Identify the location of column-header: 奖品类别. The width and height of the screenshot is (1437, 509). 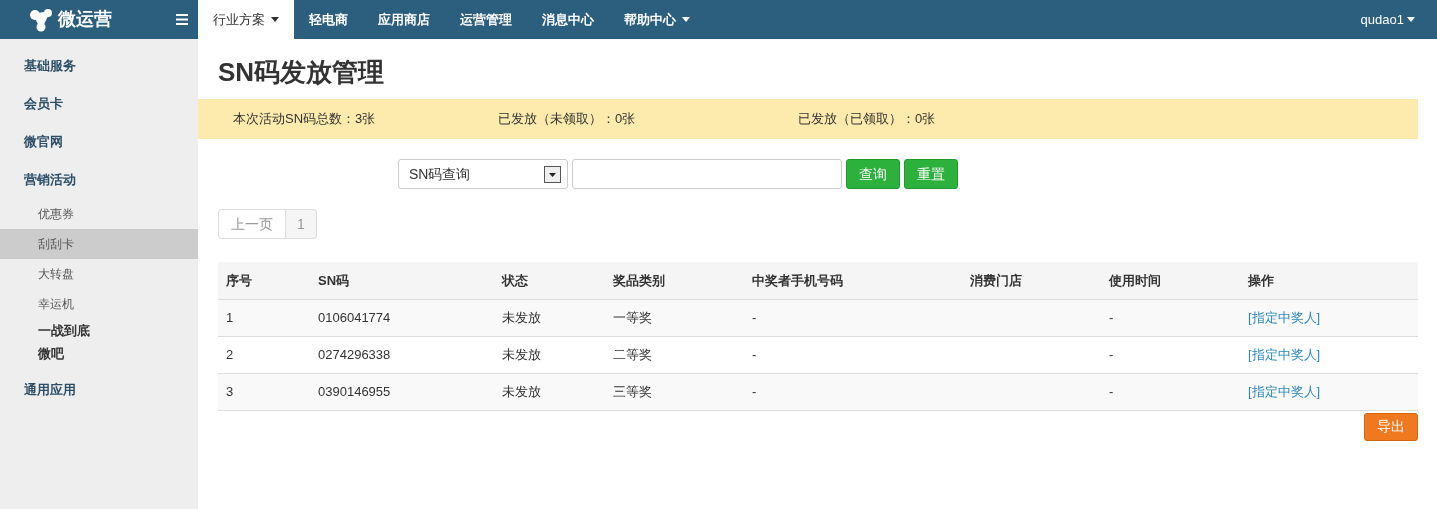
(674, 280).